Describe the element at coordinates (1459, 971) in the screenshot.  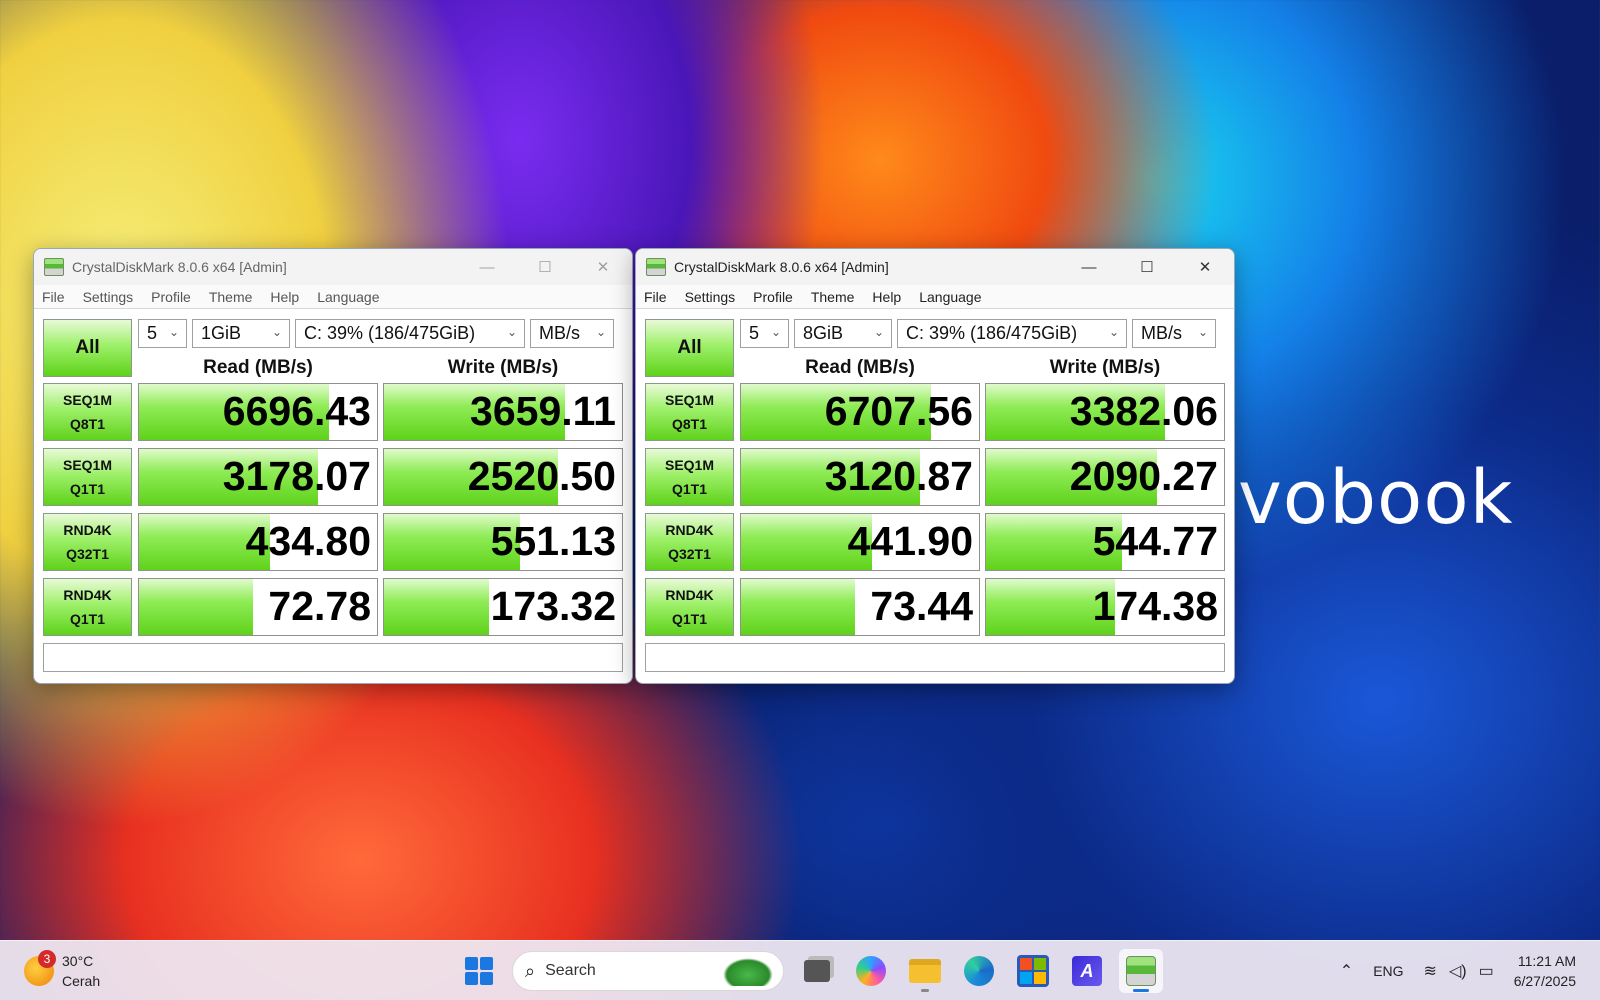
I see `quick-settings: ≋ ◁) ▭` at that location.